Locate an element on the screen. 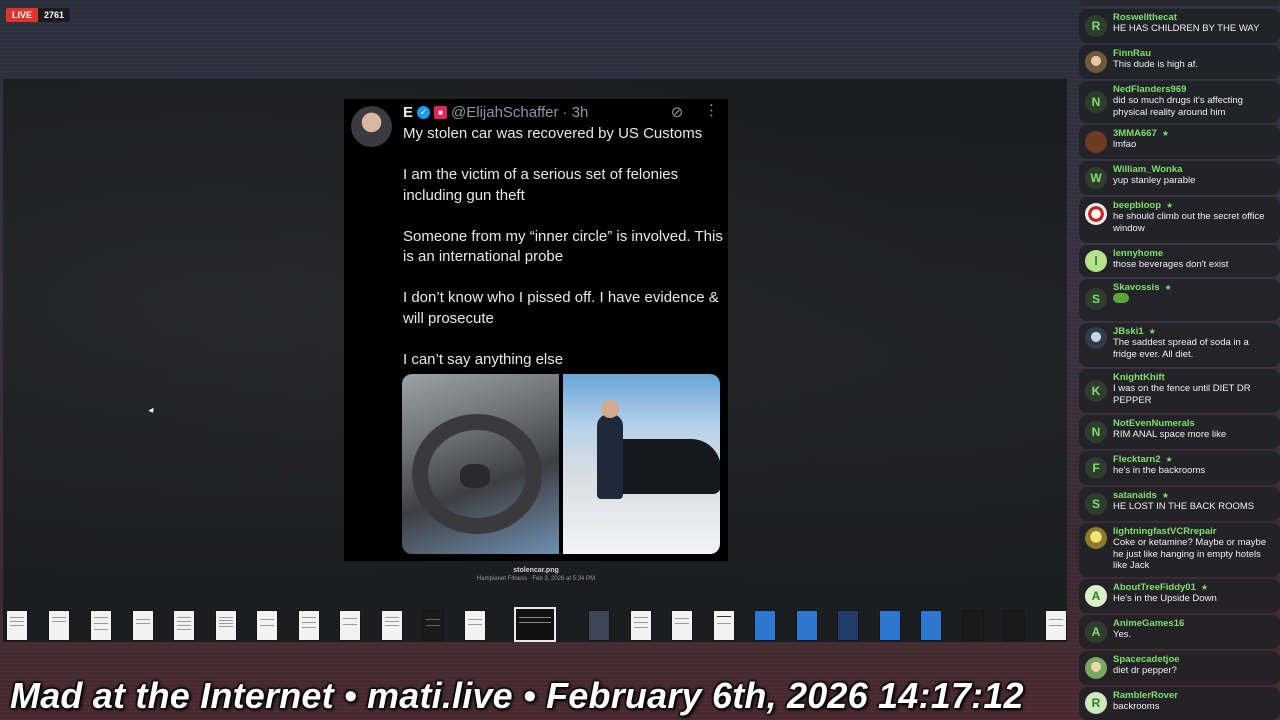 The width and height of the screenshot is (1280, 720). chat-username-row: JBski1 ★ is located at coordinates (1134, 331).